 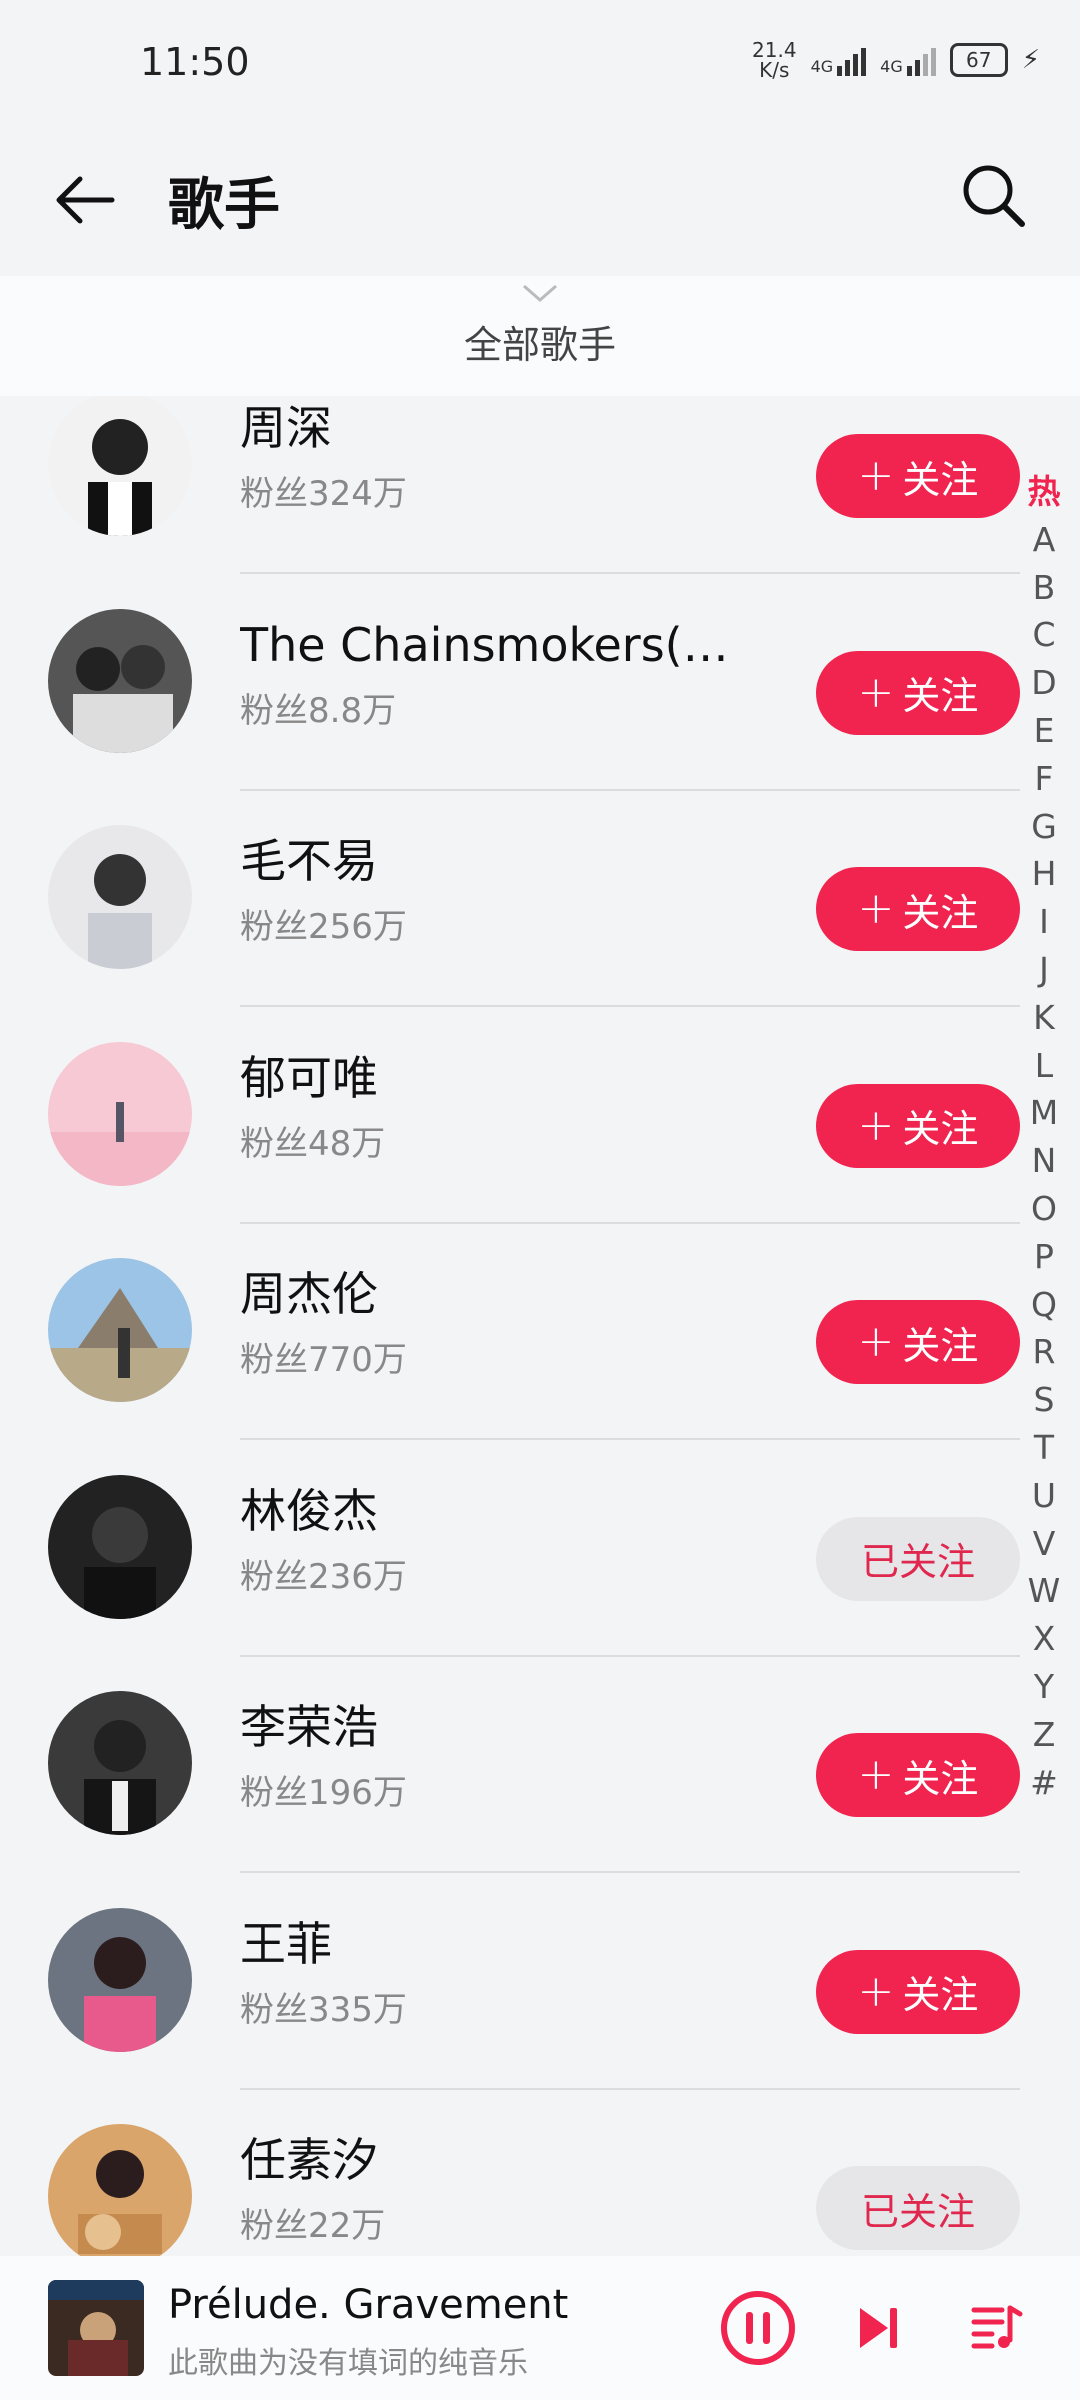 I want to click on index-letter: R, so click(x=1044, y=1352).